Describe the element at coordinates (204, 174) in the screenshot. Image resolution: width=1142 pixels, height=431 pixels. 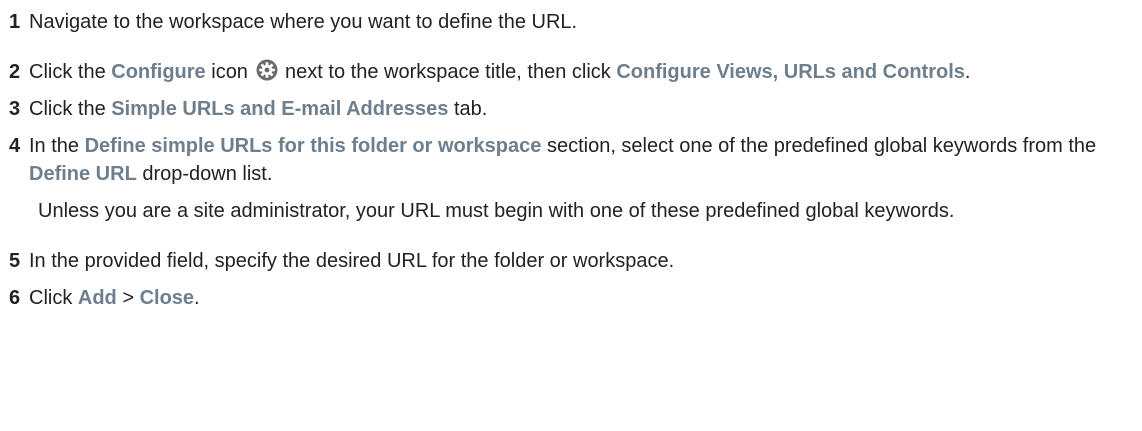
I see `step-4-text-c: drop-down list.` at that location.